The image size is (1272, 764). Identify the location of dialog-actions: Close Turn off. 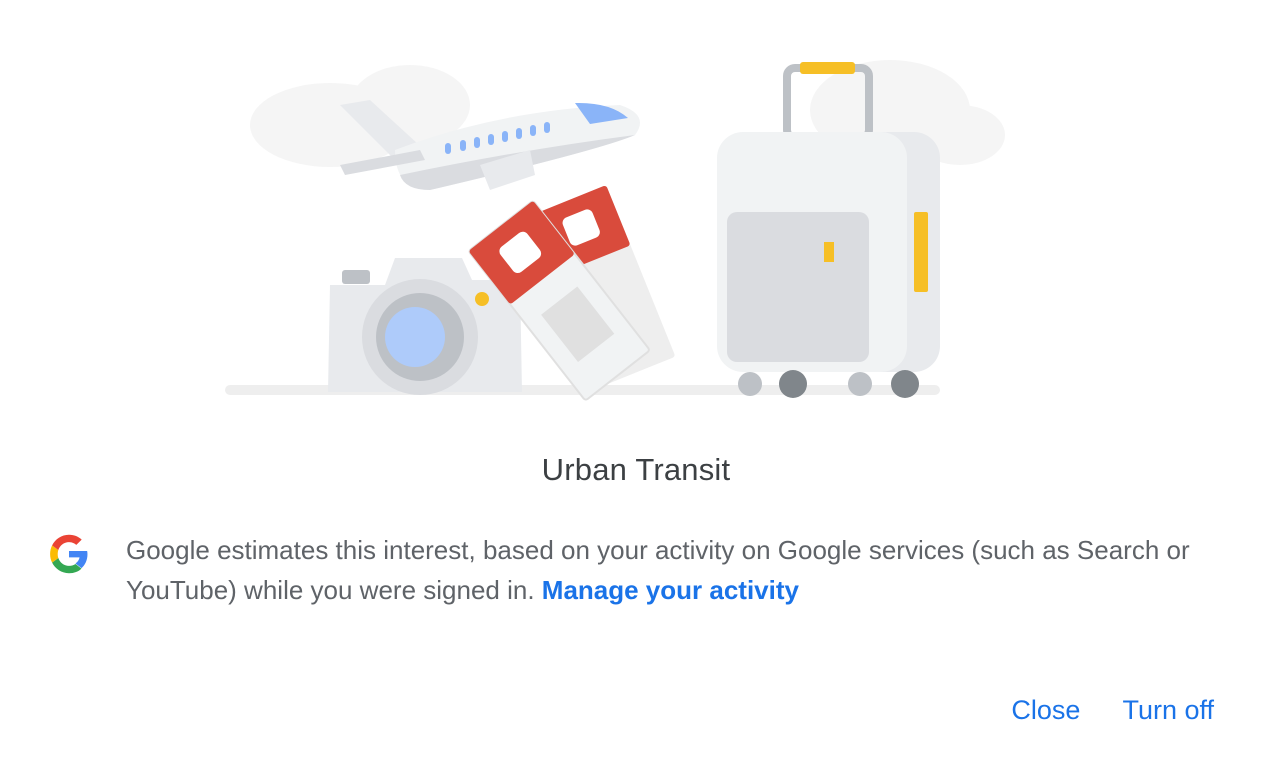
(1112, 710).